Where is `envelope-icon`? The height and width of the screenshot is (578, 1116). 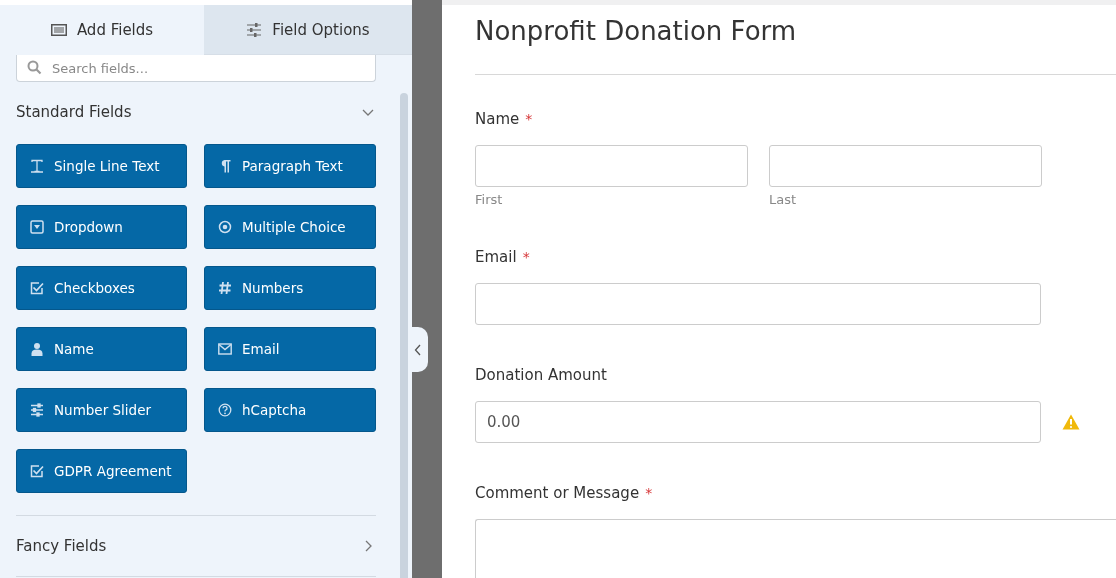 envelope-icon is located at coordinates (225, 349).